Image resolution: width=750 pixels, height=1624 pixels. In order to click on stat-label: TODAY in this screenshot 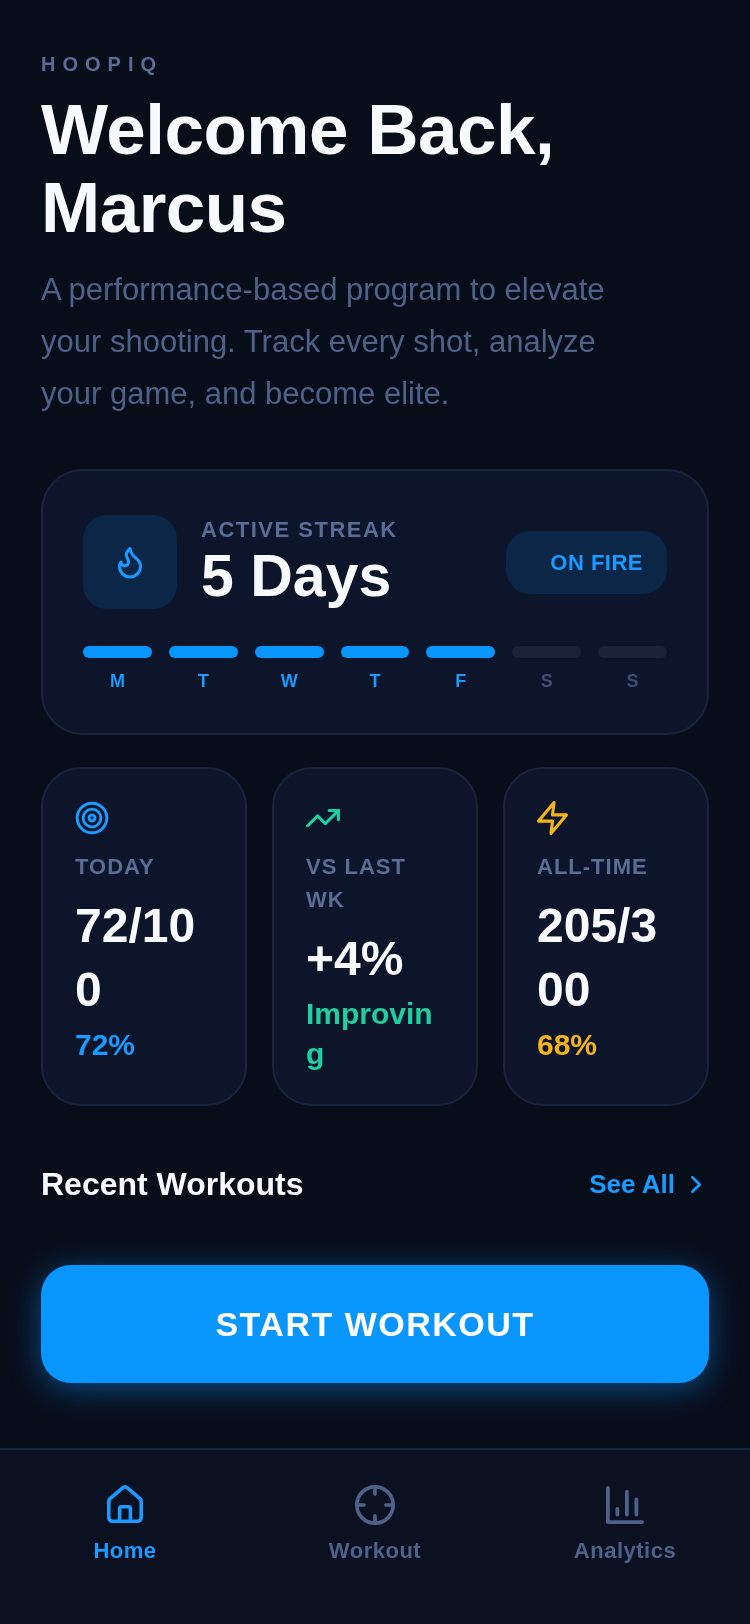, I will do `click(115, 867)`.